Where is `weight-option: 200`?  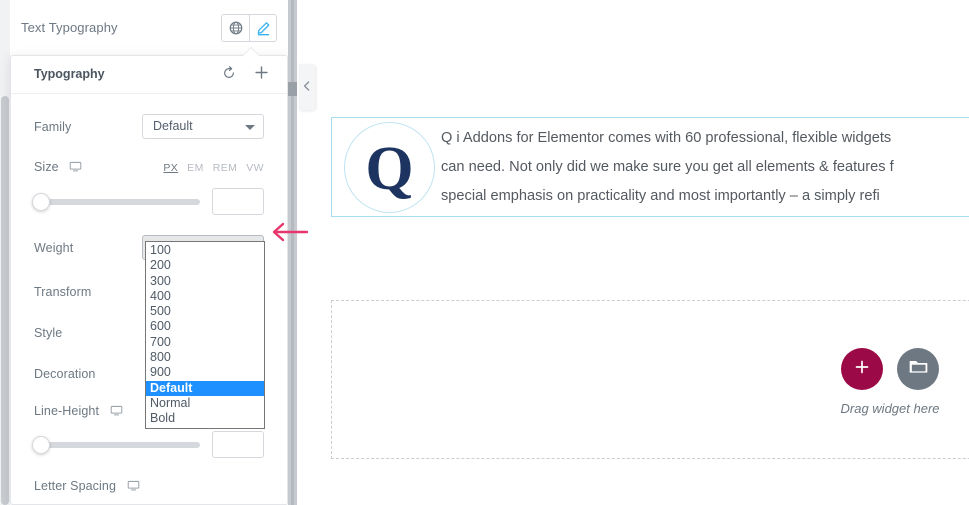 weight-option: 200 is located at coordinates (205, 265).